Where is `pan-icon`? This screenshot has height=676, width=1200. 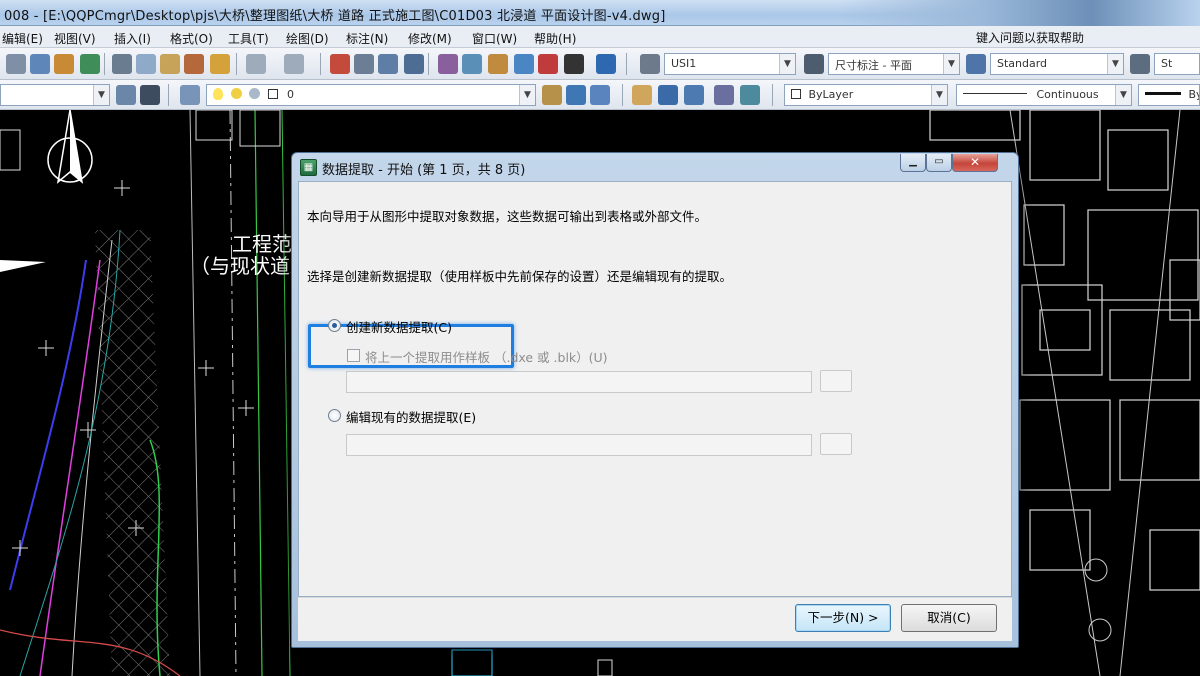 pan-icon is located at coordinates (340, 64).